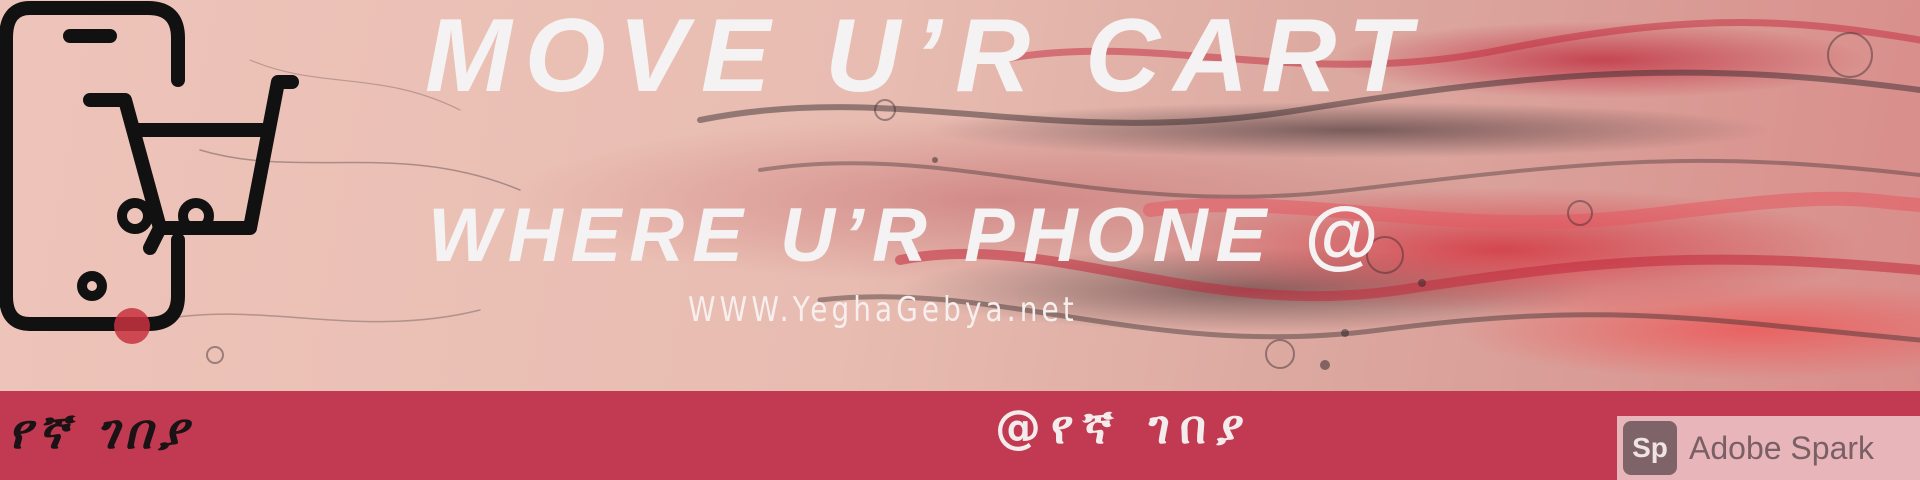  What do you see at coordinates (149, 172) in the screenshot?
I see `phone-cart-logo-icon` at bounding box center [149, 172].